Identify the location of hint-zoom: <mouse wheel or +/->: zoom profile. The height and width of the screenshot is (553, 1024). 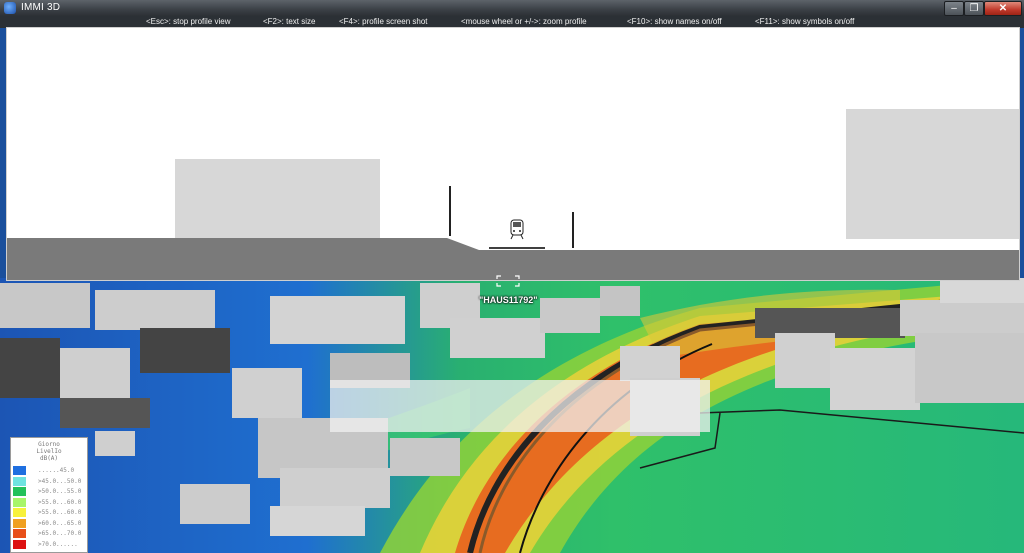
(524, 21).